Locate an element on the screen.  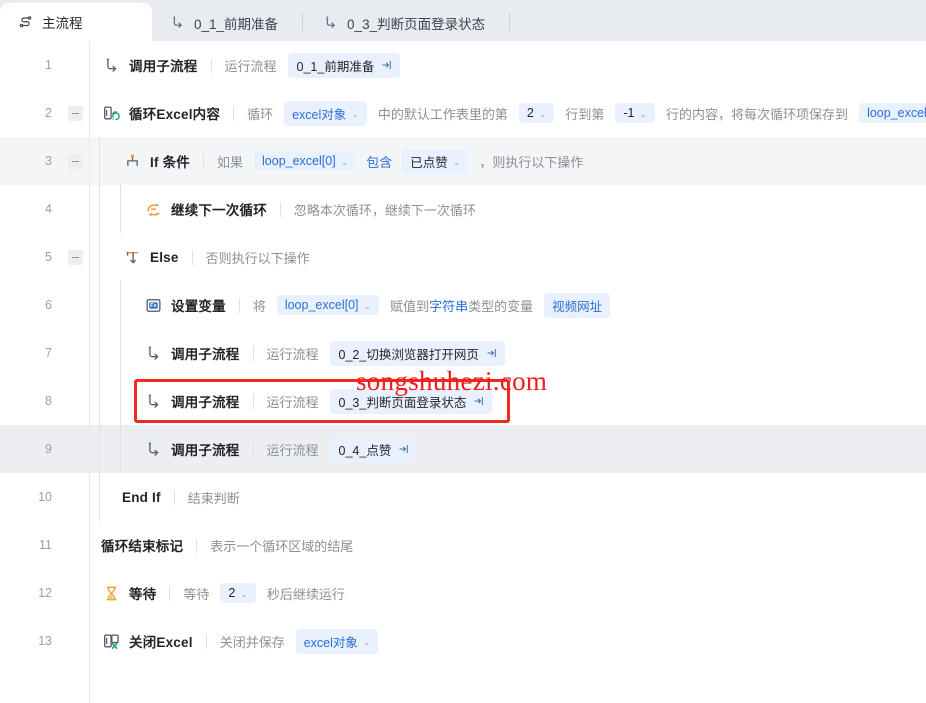
step-params: 将 loop_excel[0] ⌄ 赋值到字符串类型的变量 视频网址 is located at coordinates (434, 305).